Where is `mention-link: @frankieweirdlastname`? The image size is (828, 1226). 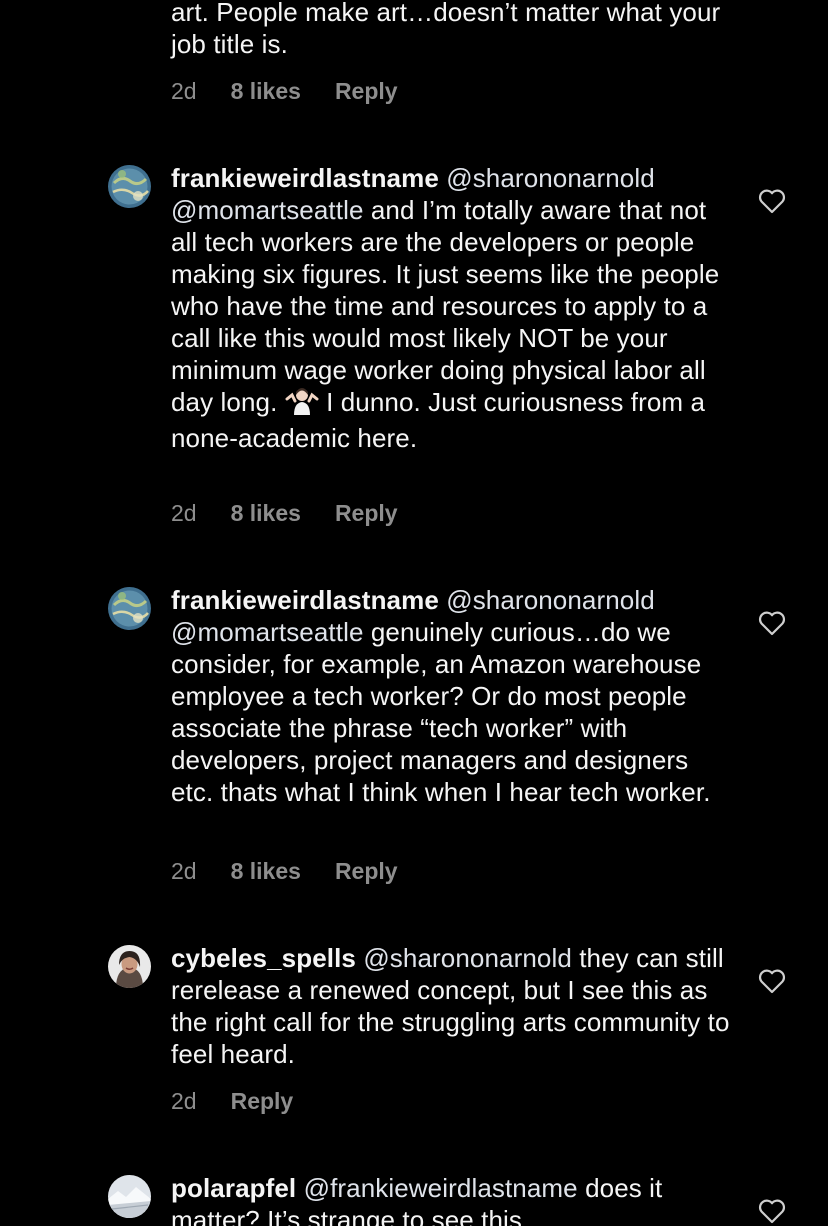 mention-link: @frankieweirdlastname is located at coordinates (441, 1188).